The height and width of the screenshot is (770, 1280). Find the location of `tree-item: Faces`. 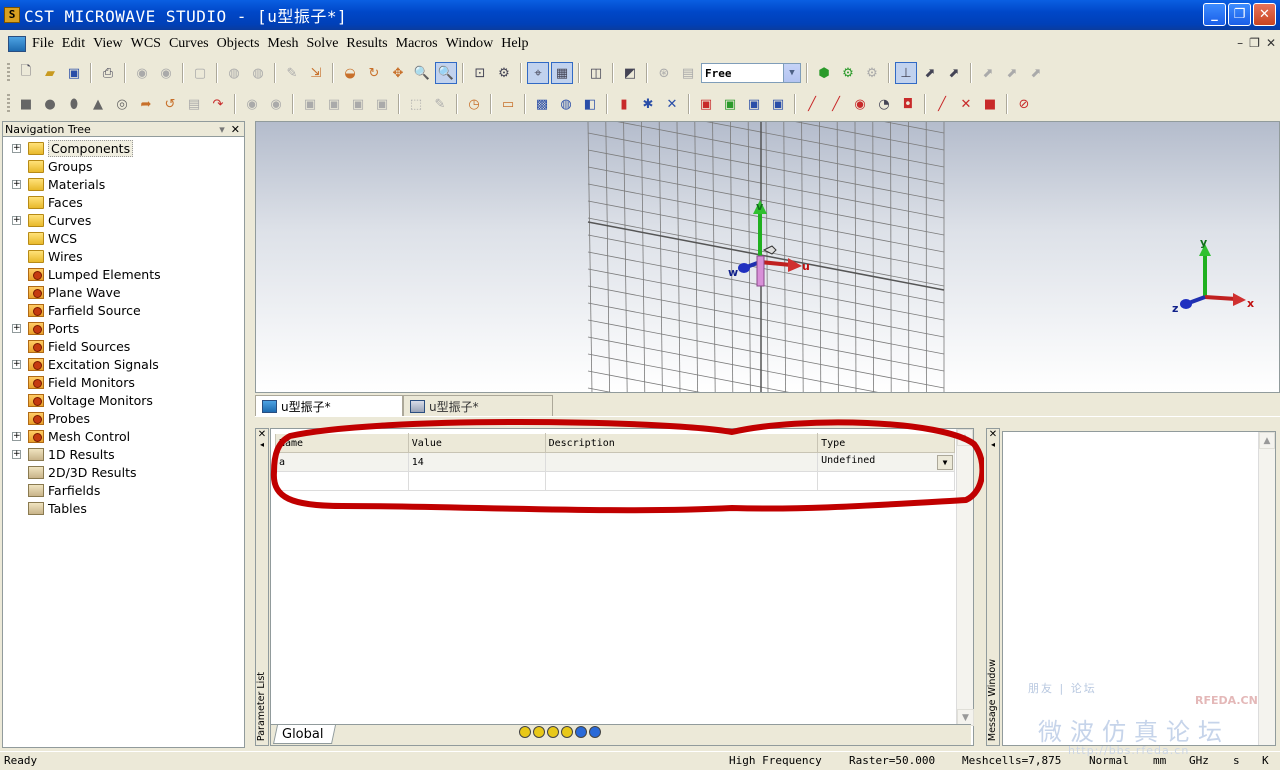

tree-item: Faces is located at coordinates (123, 202).